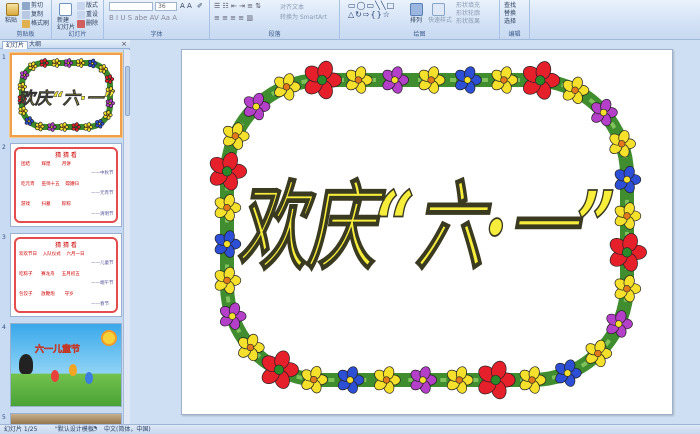 The image size is (700, 434). Describe the element at coordinates (66, 155) in the screenshot. I see `thumb-heading: 猜 猜 看` at that location.